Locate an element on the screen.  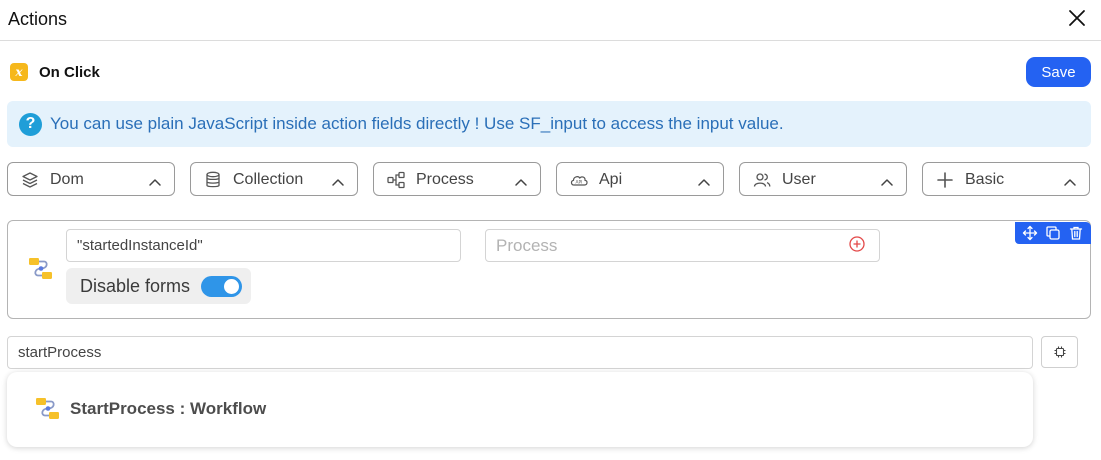
cloud-api-icon: API is located at coordinates (579, 180).